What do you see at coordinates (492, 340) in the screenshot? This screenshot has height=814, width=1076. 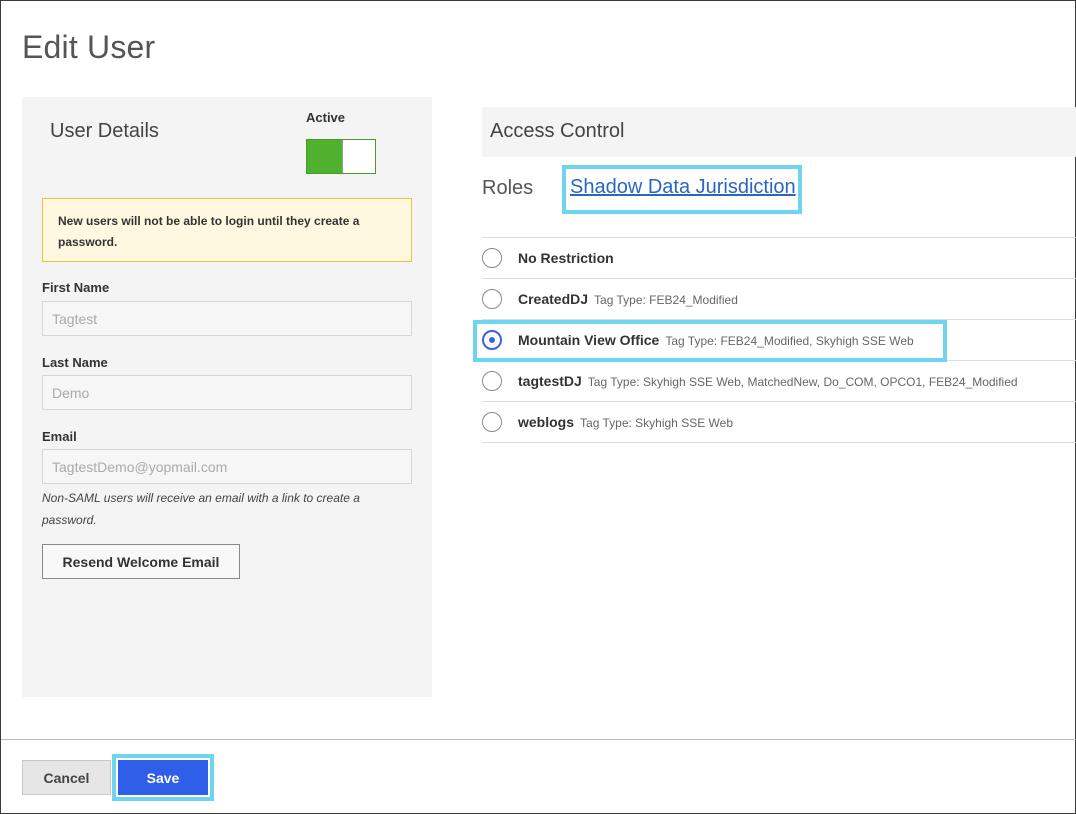 I see `radio-button-selected` at bounding box center [492, 340].